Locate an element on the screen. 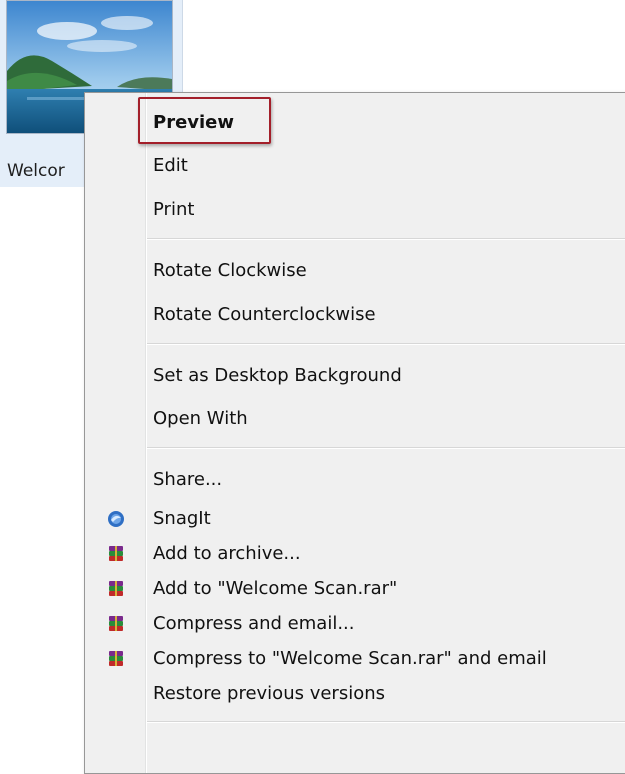 The width and height of the screenshot is (625, 774). menu-item-restore-previous-versions: Restore previous versions is located at coordinates (355, 694).